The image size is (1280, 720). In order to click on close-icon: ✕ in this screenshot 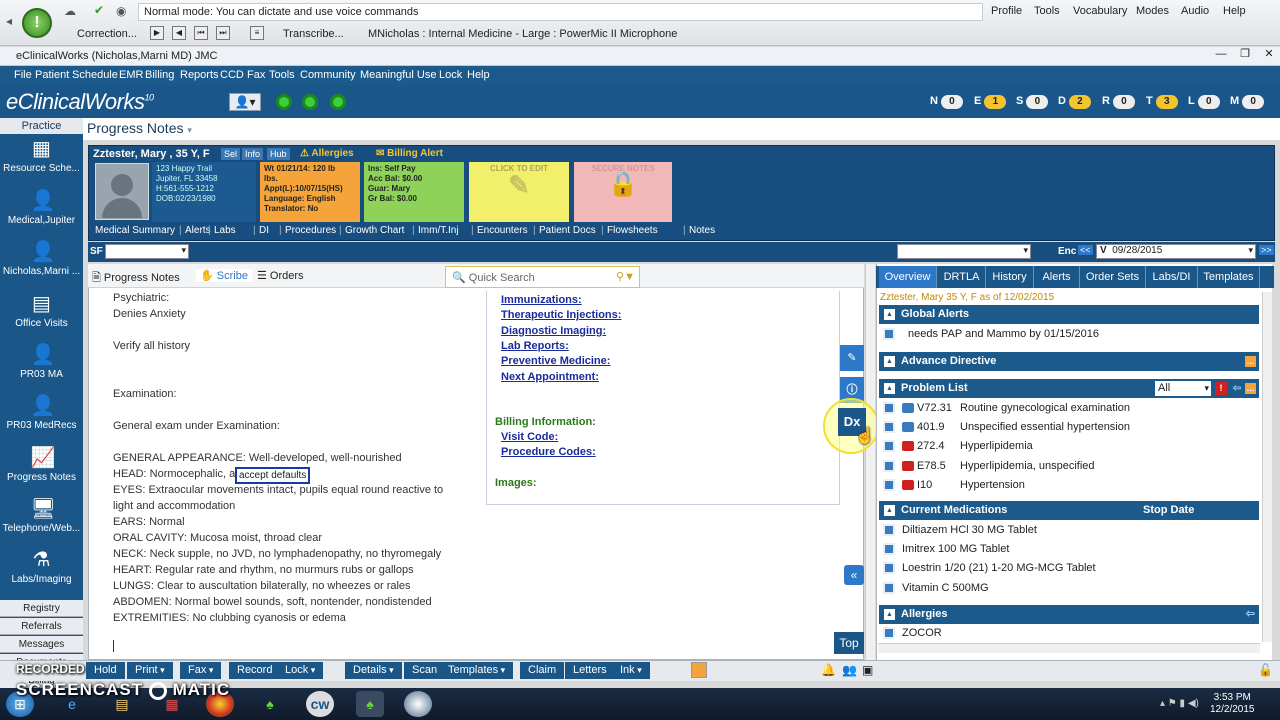, I will do `click(1269, 55)`.